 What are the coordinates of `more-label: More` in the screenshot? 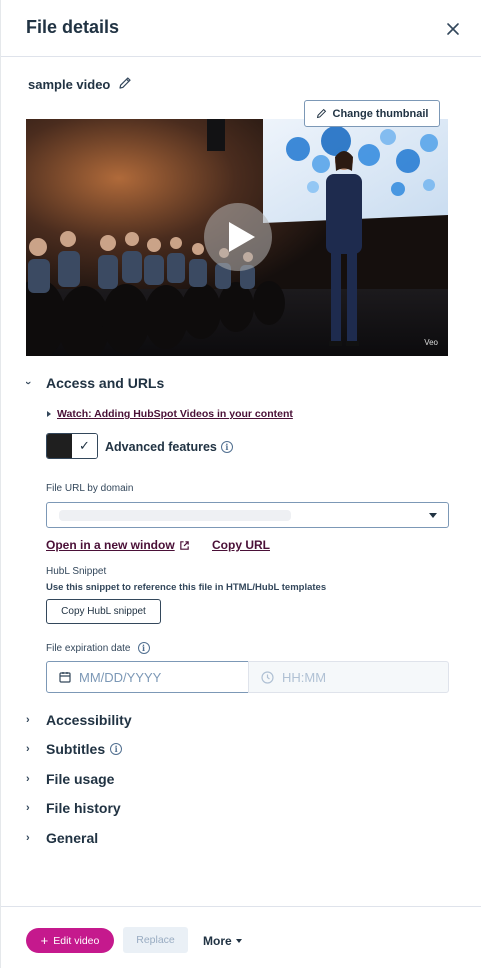 It's located at (217, 941).